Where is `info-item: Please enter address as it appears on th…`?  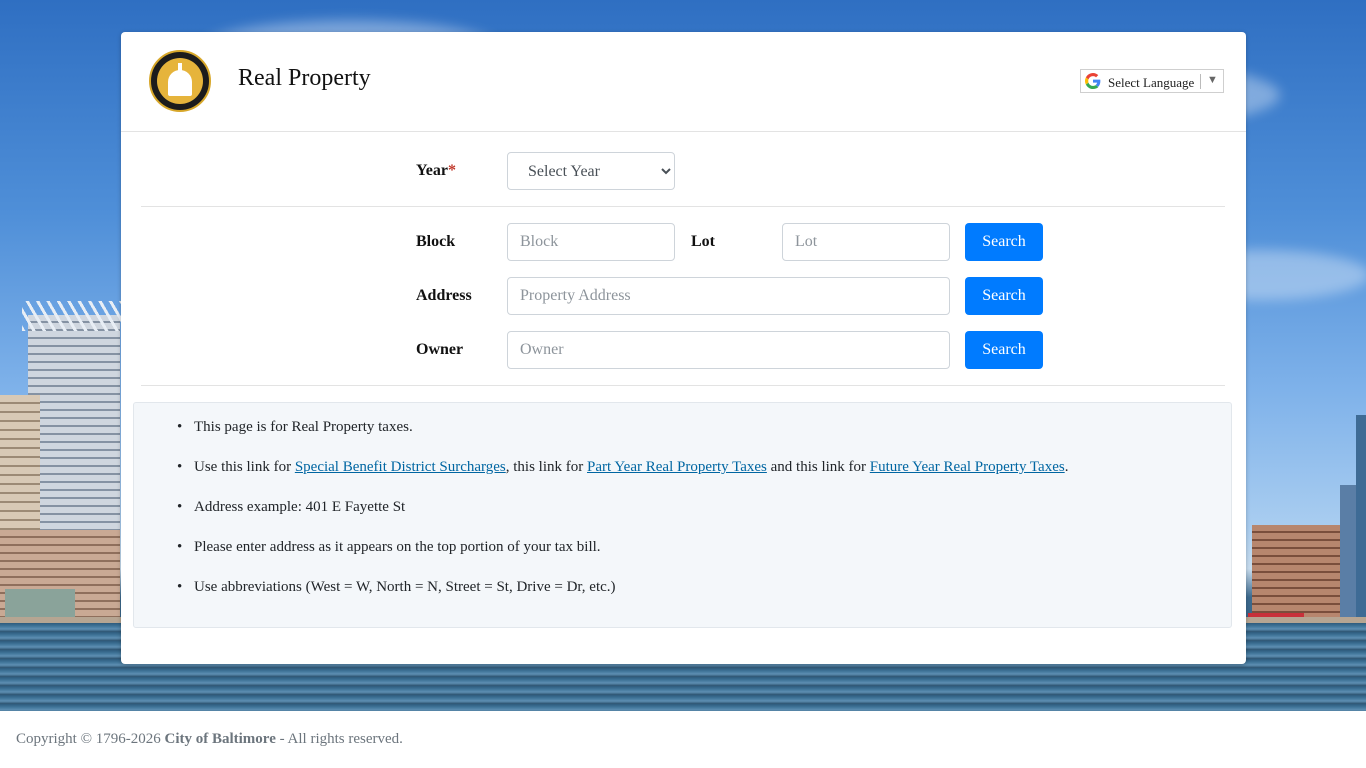 info-item: Please enter address as it appears on th… is located at coordinates (622, 547).